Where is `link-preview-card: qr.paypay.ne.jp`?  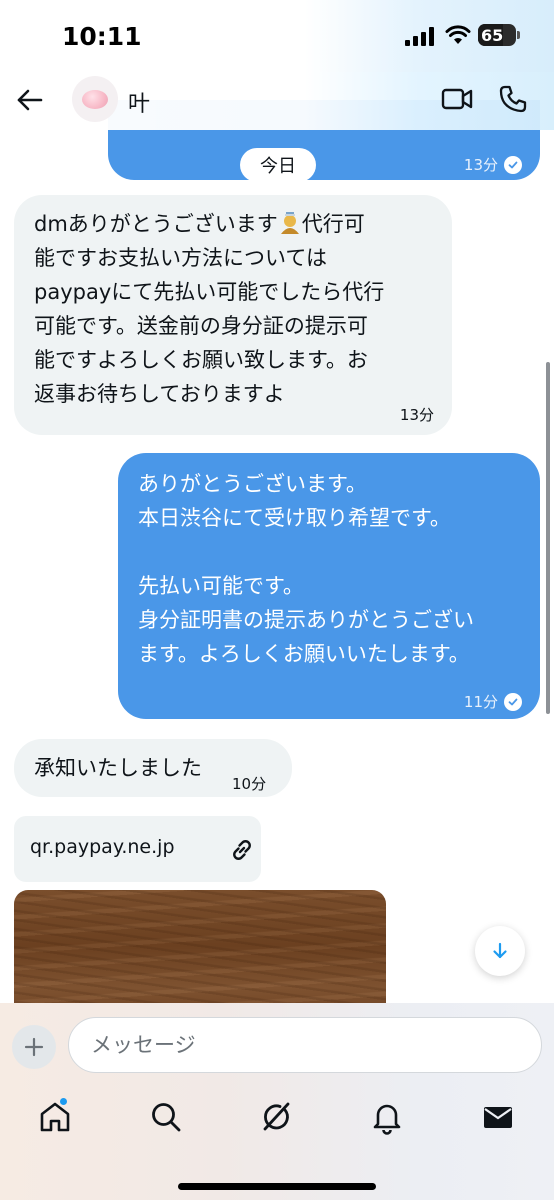
link-preview-card: qr.paypay.ne.jp is located at coordinates (137, 849).